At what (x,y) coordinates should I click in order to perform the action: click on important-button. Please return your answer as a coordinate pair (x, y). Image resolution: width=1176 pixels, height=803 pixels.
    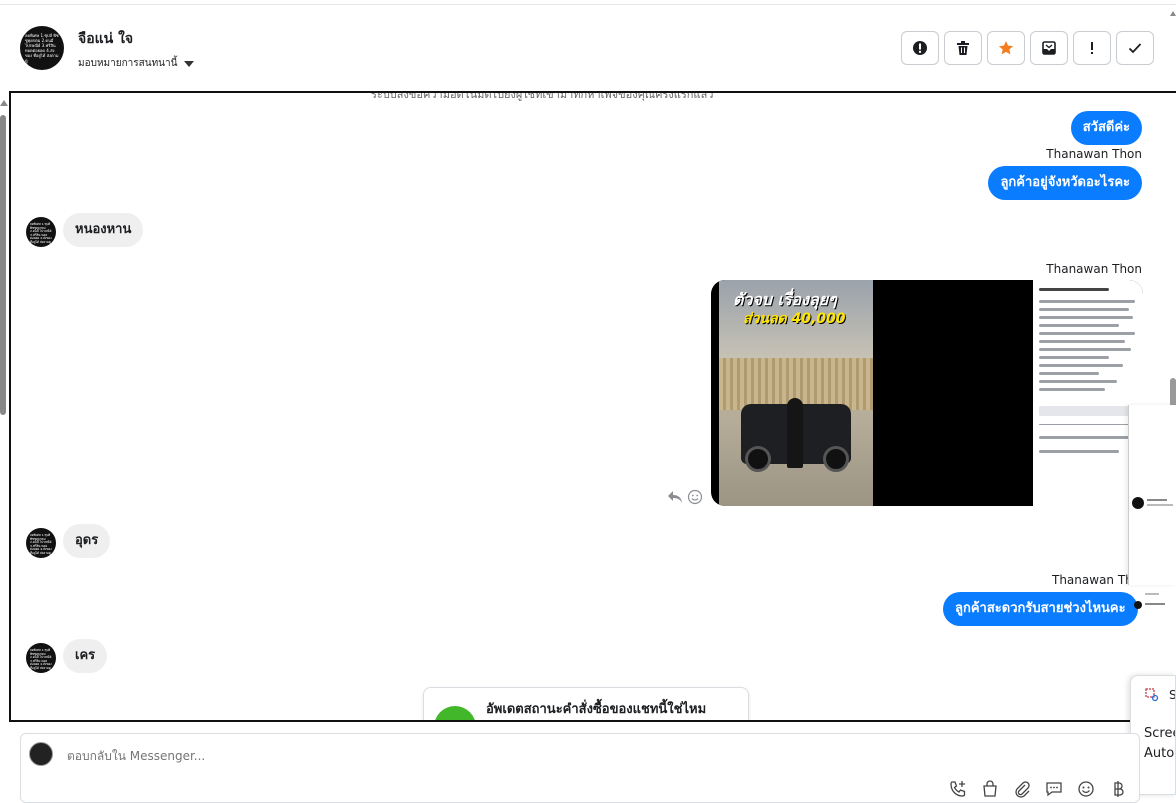
    Looking at the image, I should click on (1092, 48).